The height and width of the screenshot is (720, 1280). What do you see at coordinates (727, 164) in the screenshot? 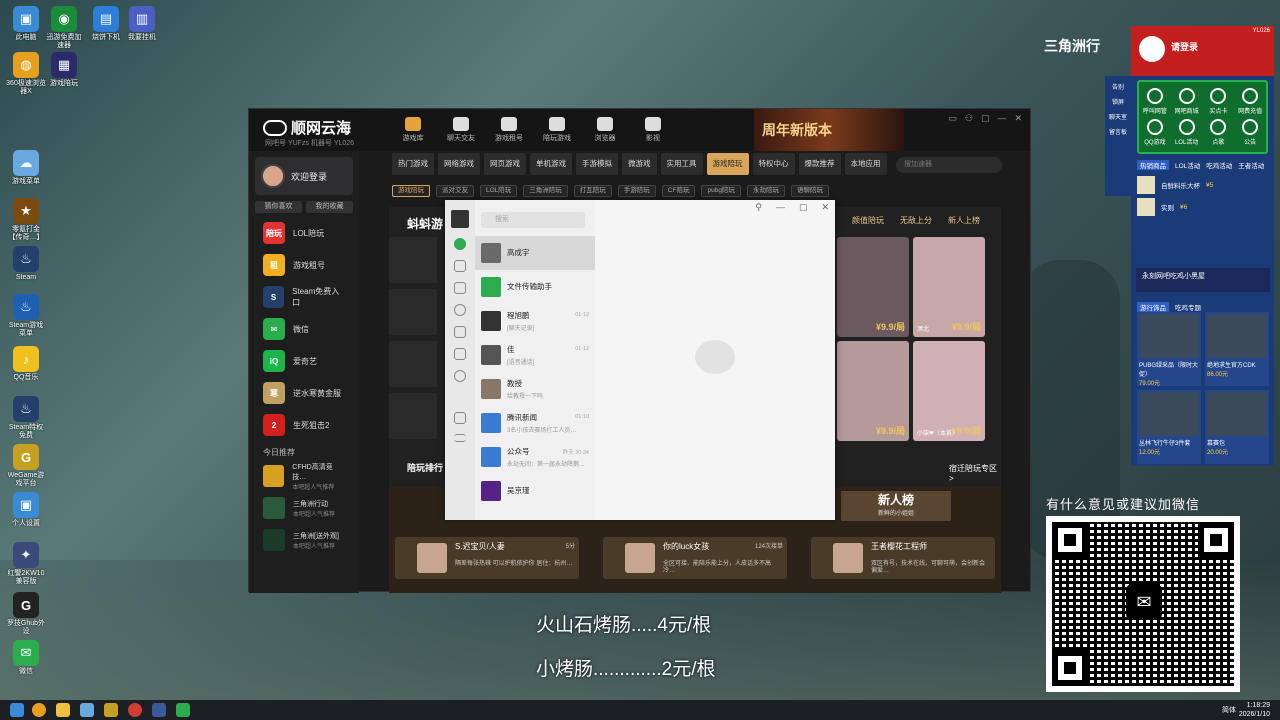
I see `category-tab: 游戏陪玩` at bounding box center [727, 164].